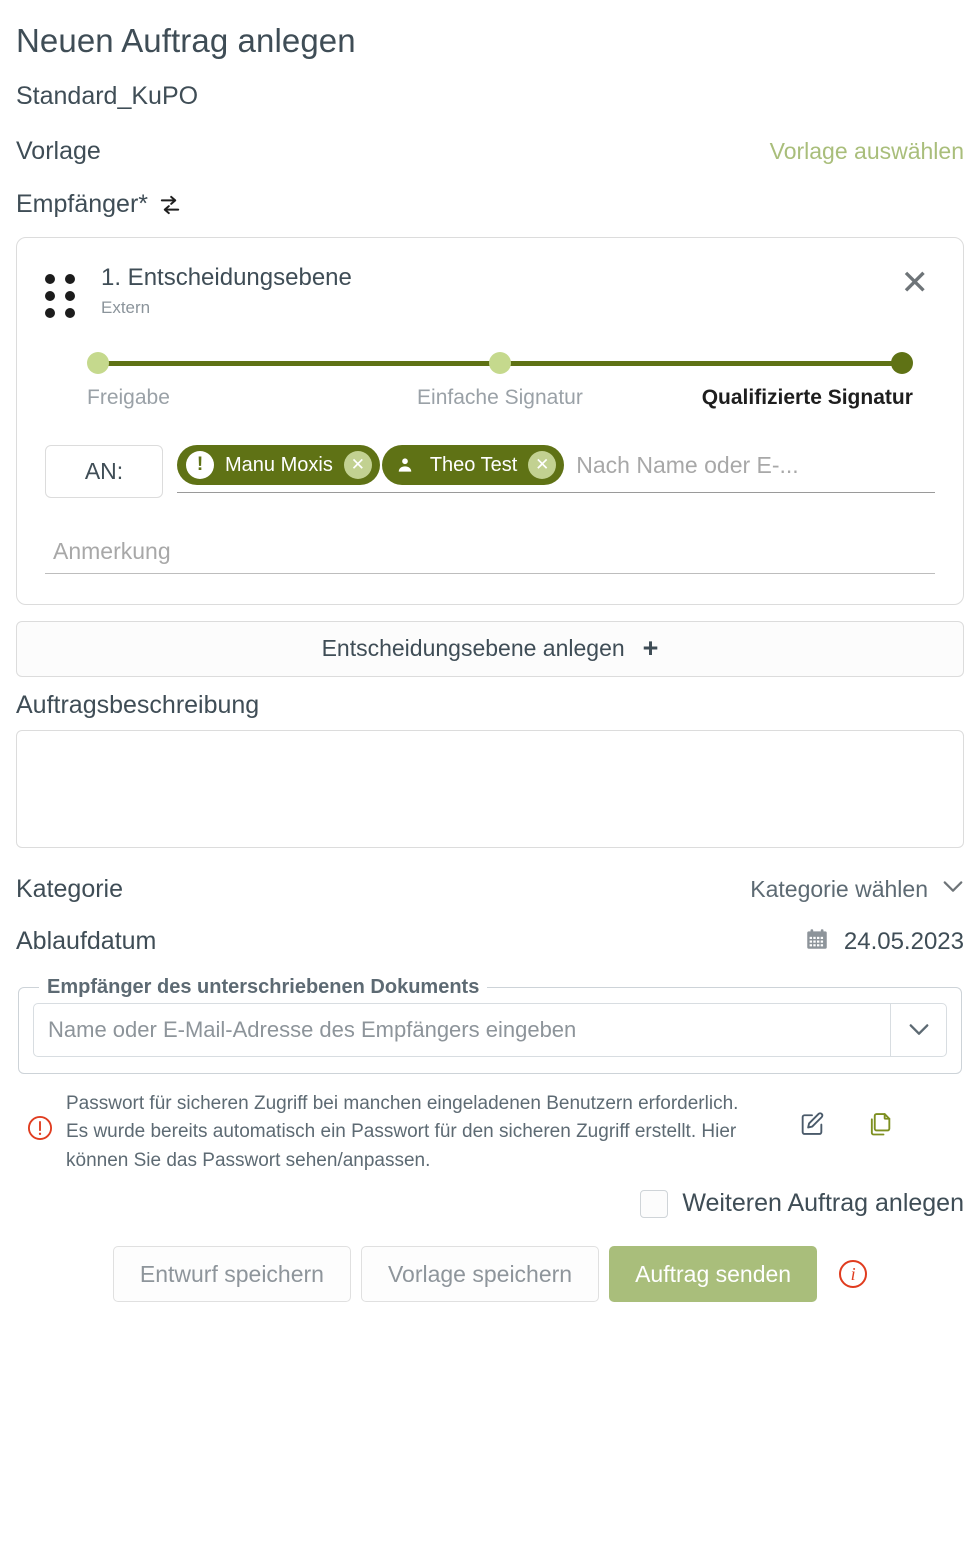  What do you see at coordinates (170, 205) in the screenshot?
I see `swap-arrows-icon` at bounding box center [170, 205].